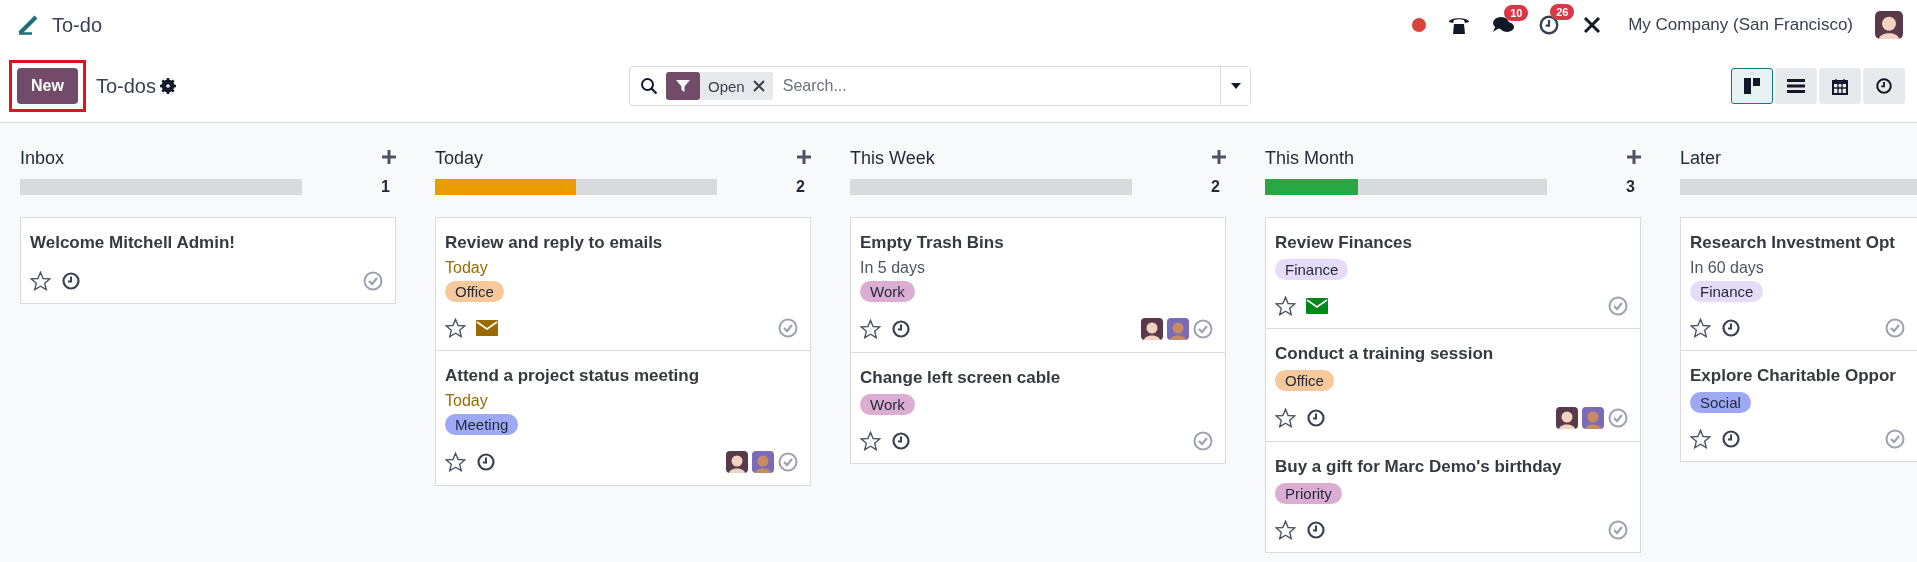 The image size is (1917, 562). Describe the element at coordinates (1385, 354) in the screenshot. I see `task-title: Conduct a training session` at that location.